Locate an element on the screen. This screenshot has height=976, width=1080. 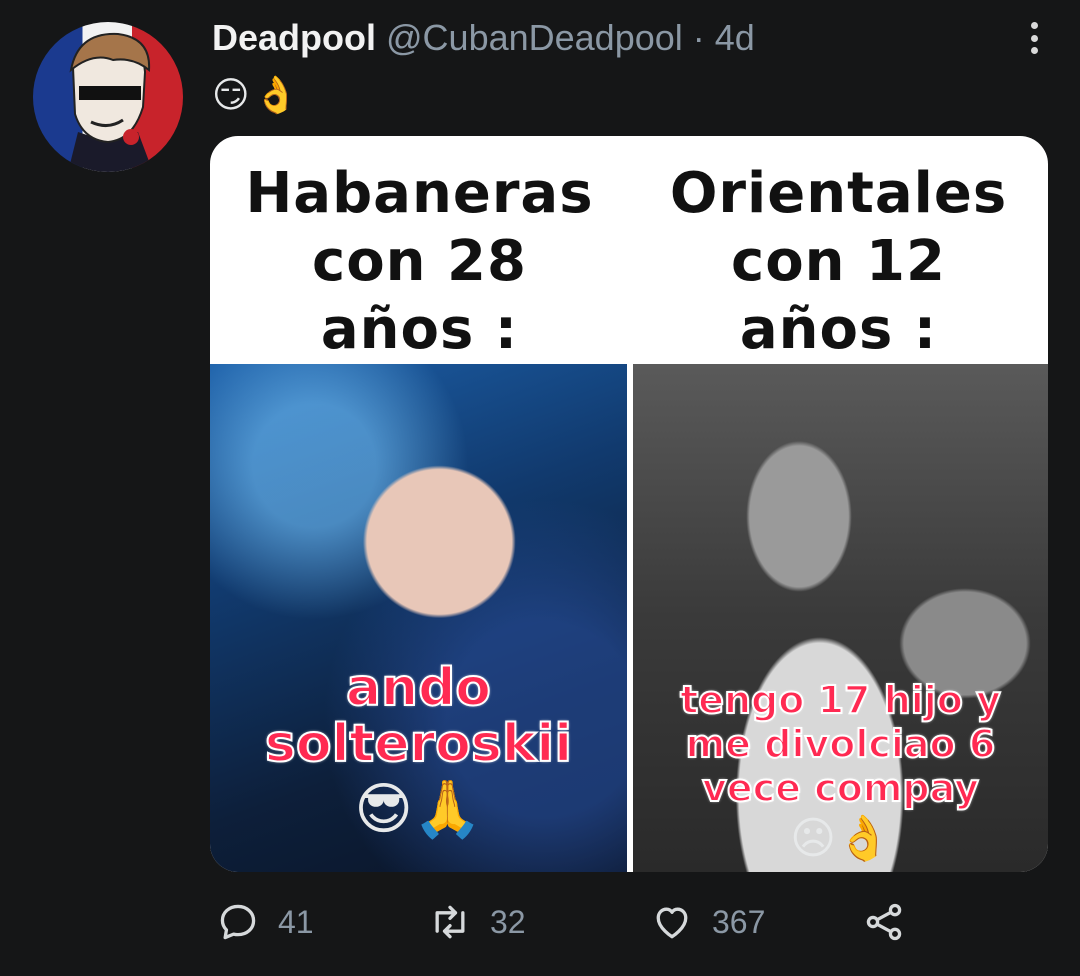
left-overlay-emojis: 😎🙏 is located at coordinates (418, 808).